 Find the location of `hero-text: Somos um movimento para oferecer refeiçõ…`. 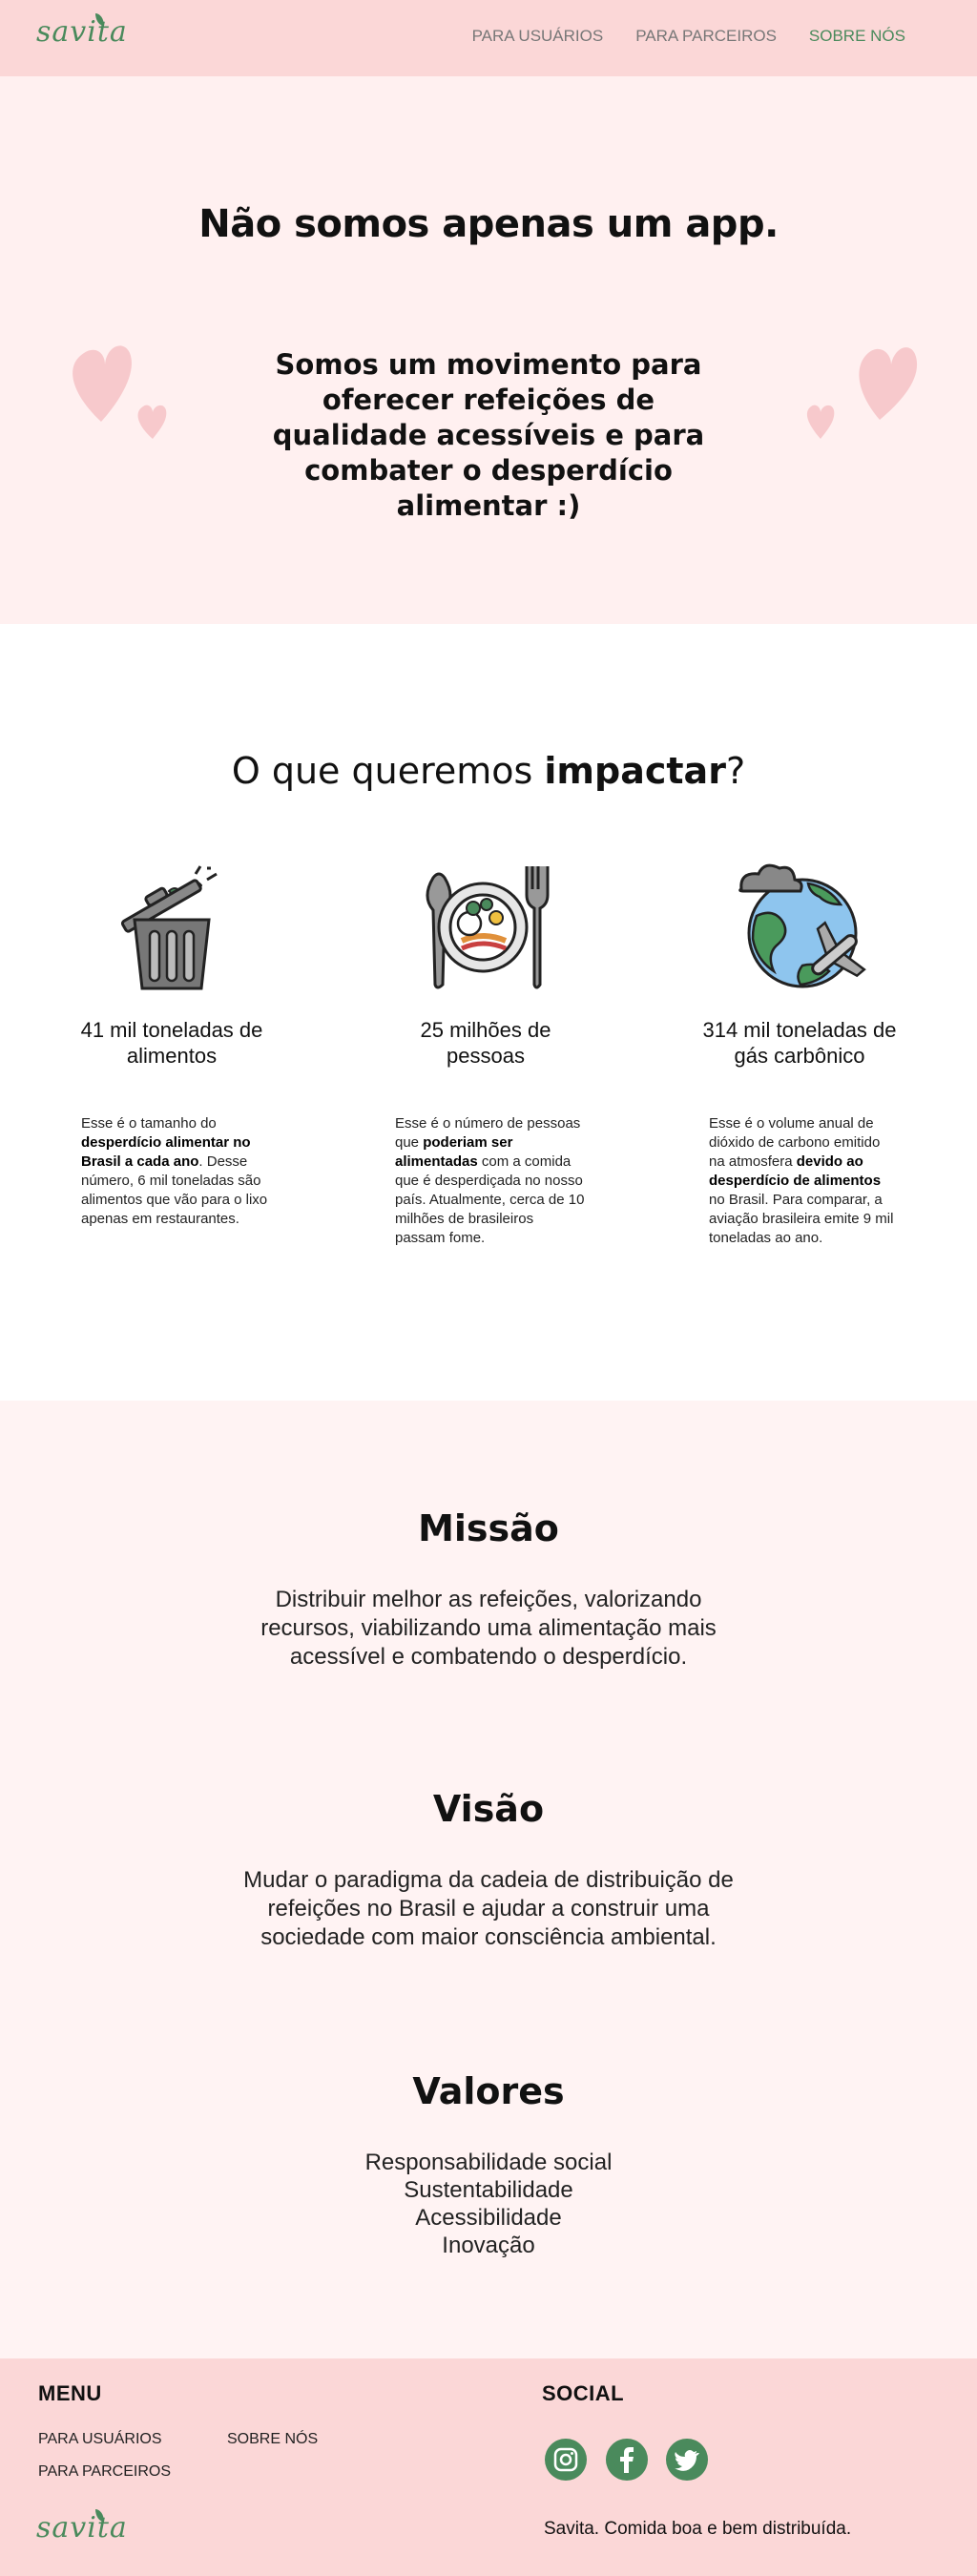

hero-text: Somos um movimento para oferecer refeiçõ… is located at coordinates (488, 435).